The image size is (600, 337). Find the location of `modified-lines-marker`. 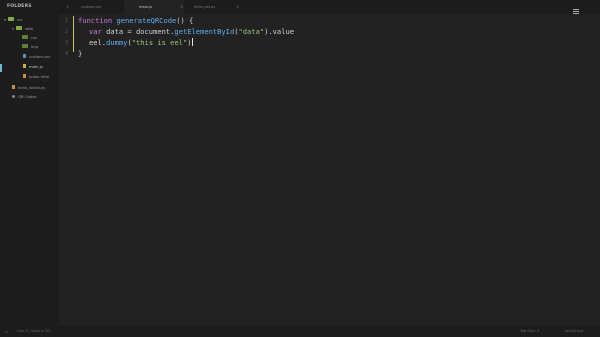

modified-lines-marker is located at coordinates (73, 34).